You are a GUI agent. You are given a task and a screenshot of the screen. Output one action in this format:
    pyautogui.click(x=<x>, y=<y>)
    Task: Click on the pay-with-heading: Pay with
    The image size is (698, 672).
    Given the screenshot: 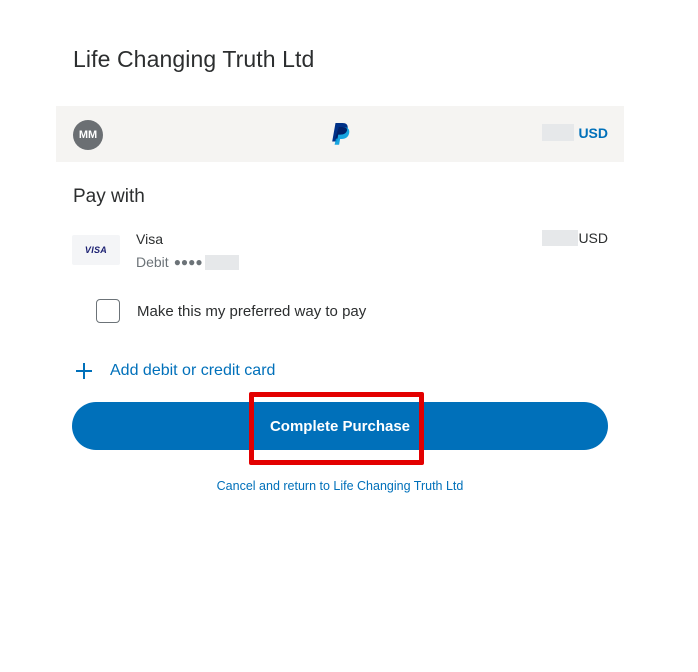 What is the action you would take?
    pyautogui.click(x=109, y=196)
    